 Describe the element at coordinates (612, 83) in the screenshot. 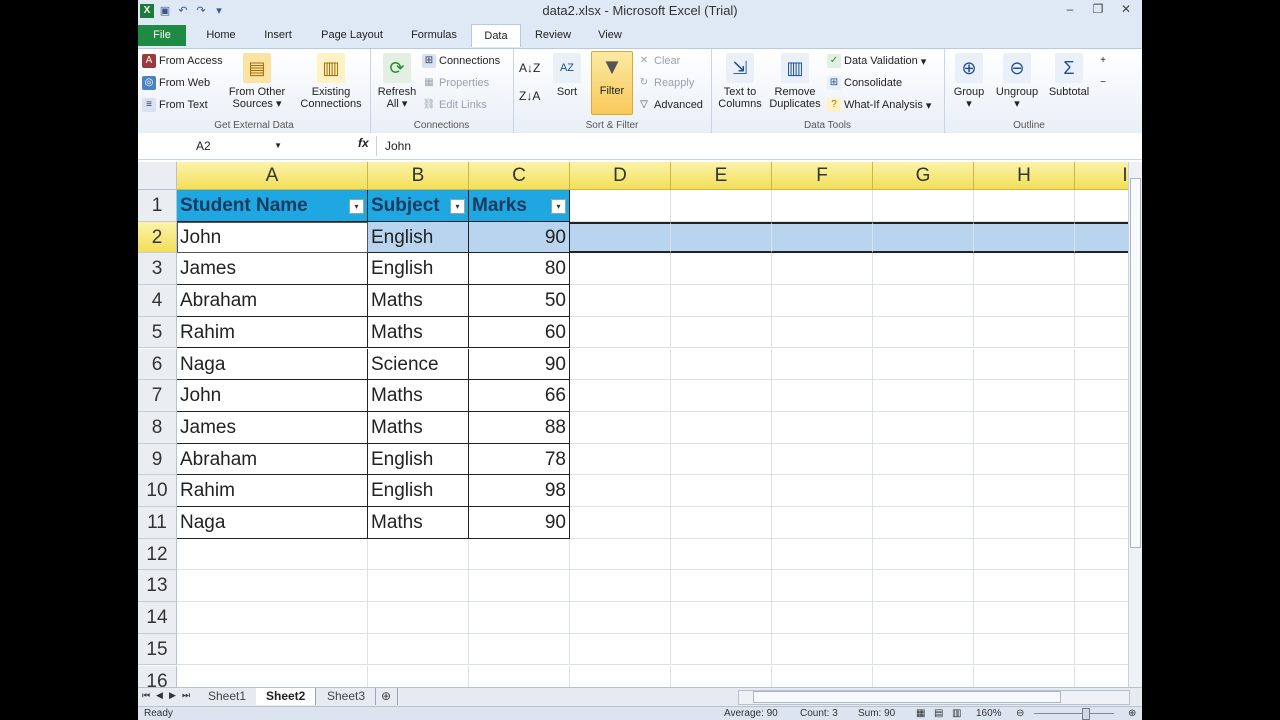

I see `filter-button: ▼ Filter` at that location.